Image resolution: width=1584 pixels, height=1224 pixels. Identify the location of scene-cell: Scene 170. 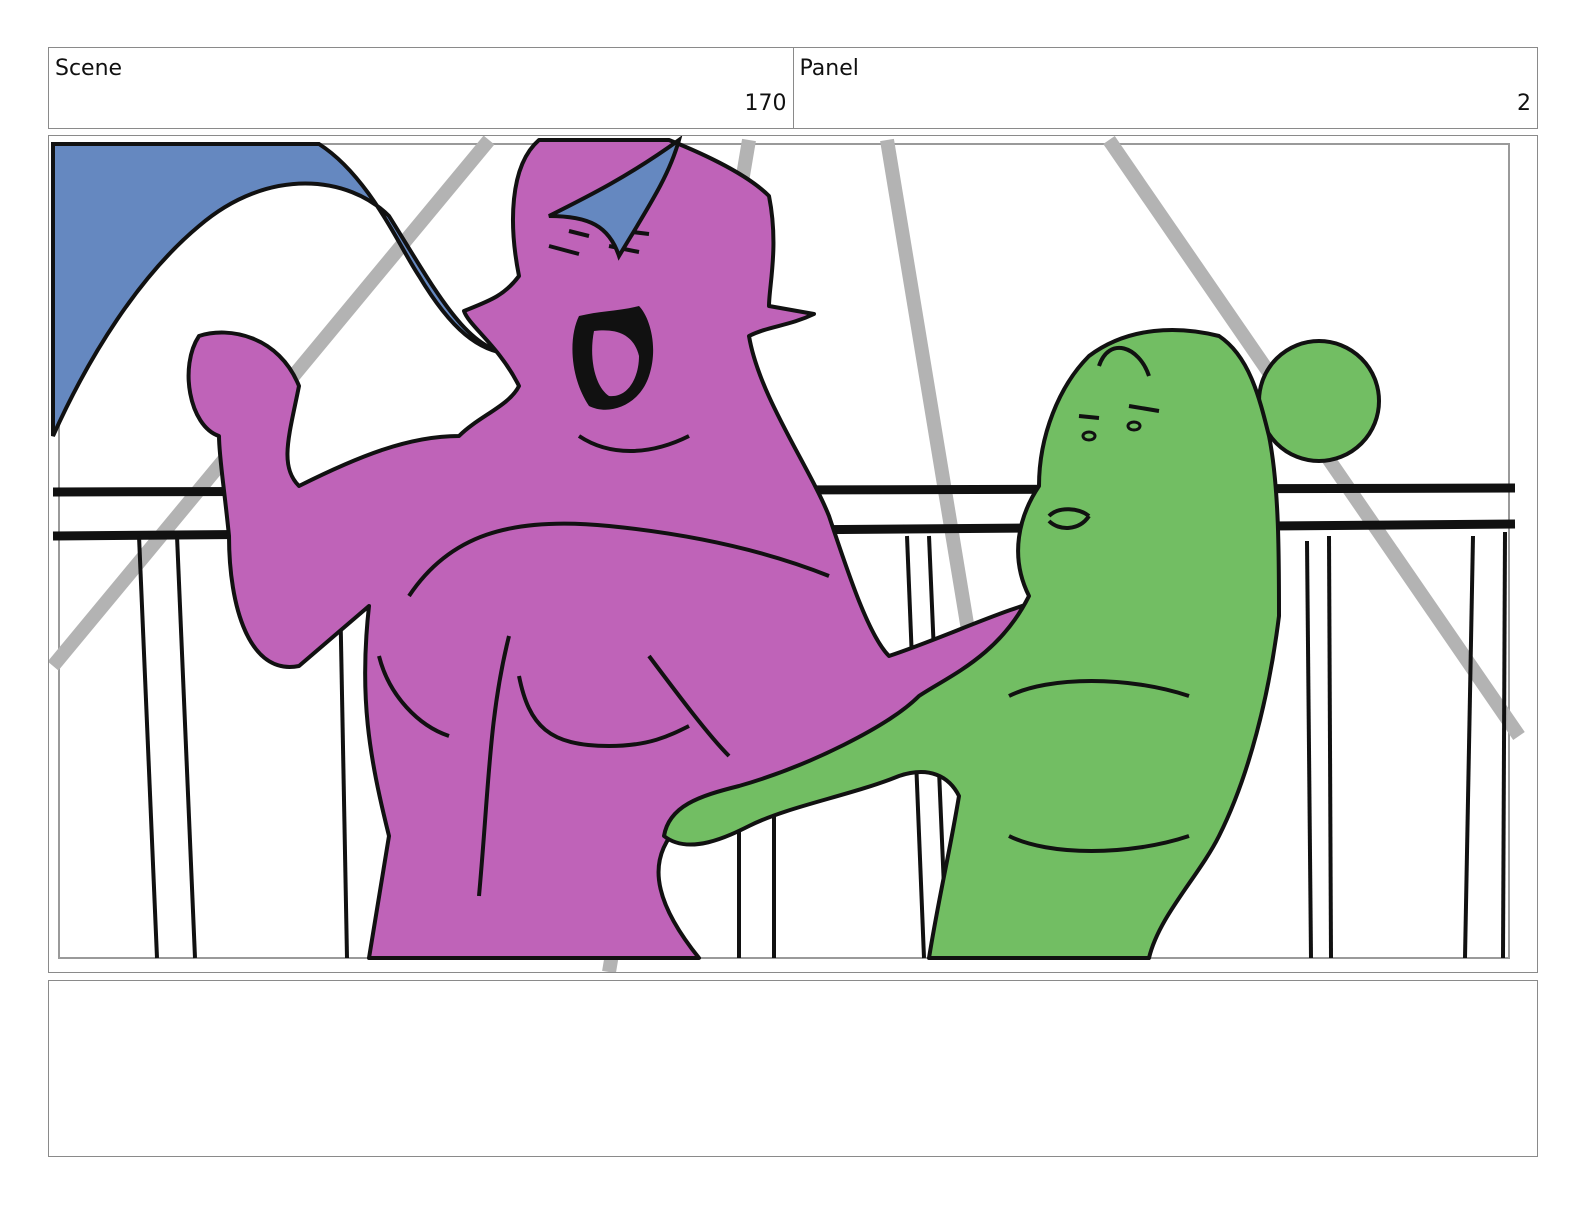
(421, 88).